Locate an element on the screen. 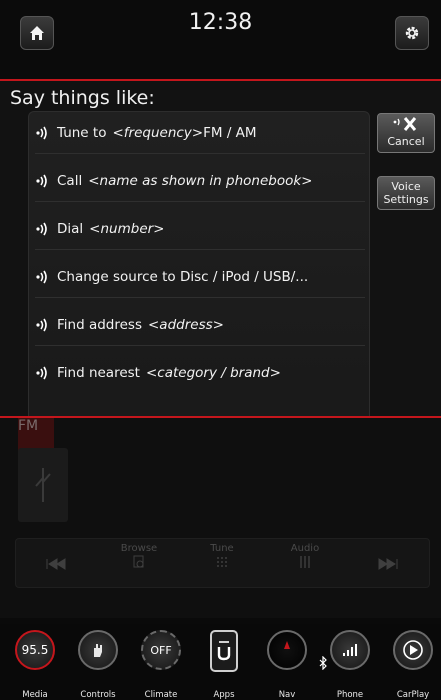  voice-settings-label-line2: Settings is located at coordinates (406, 199).